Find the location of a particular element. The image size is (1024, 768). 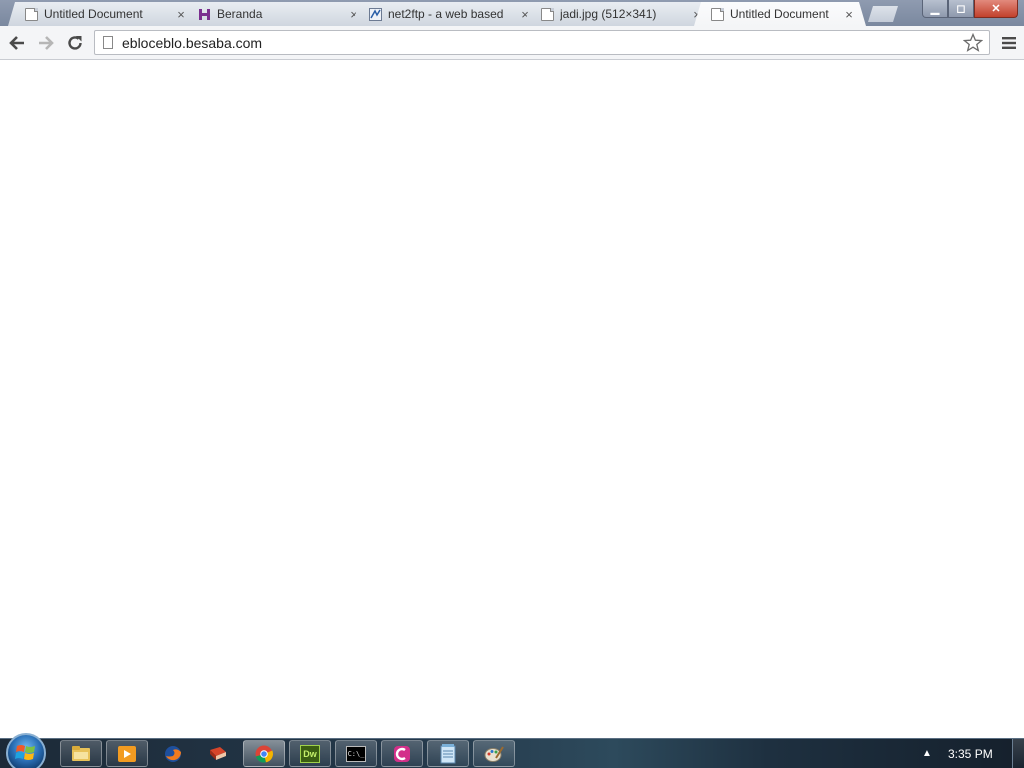

taskbar-paint is located at coordinates (494, 753).